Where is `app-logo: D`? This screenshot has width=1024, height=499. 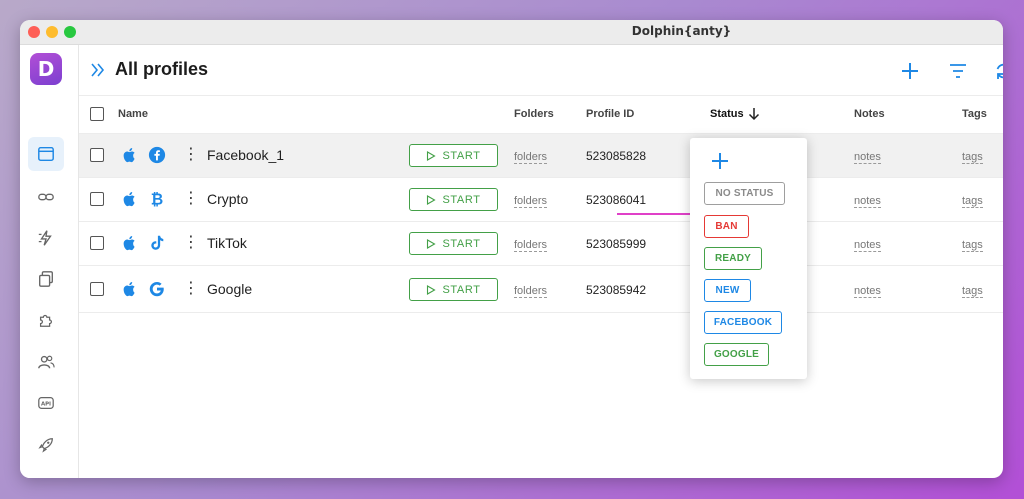 app-logo: D is located at coordinates (46, 69).